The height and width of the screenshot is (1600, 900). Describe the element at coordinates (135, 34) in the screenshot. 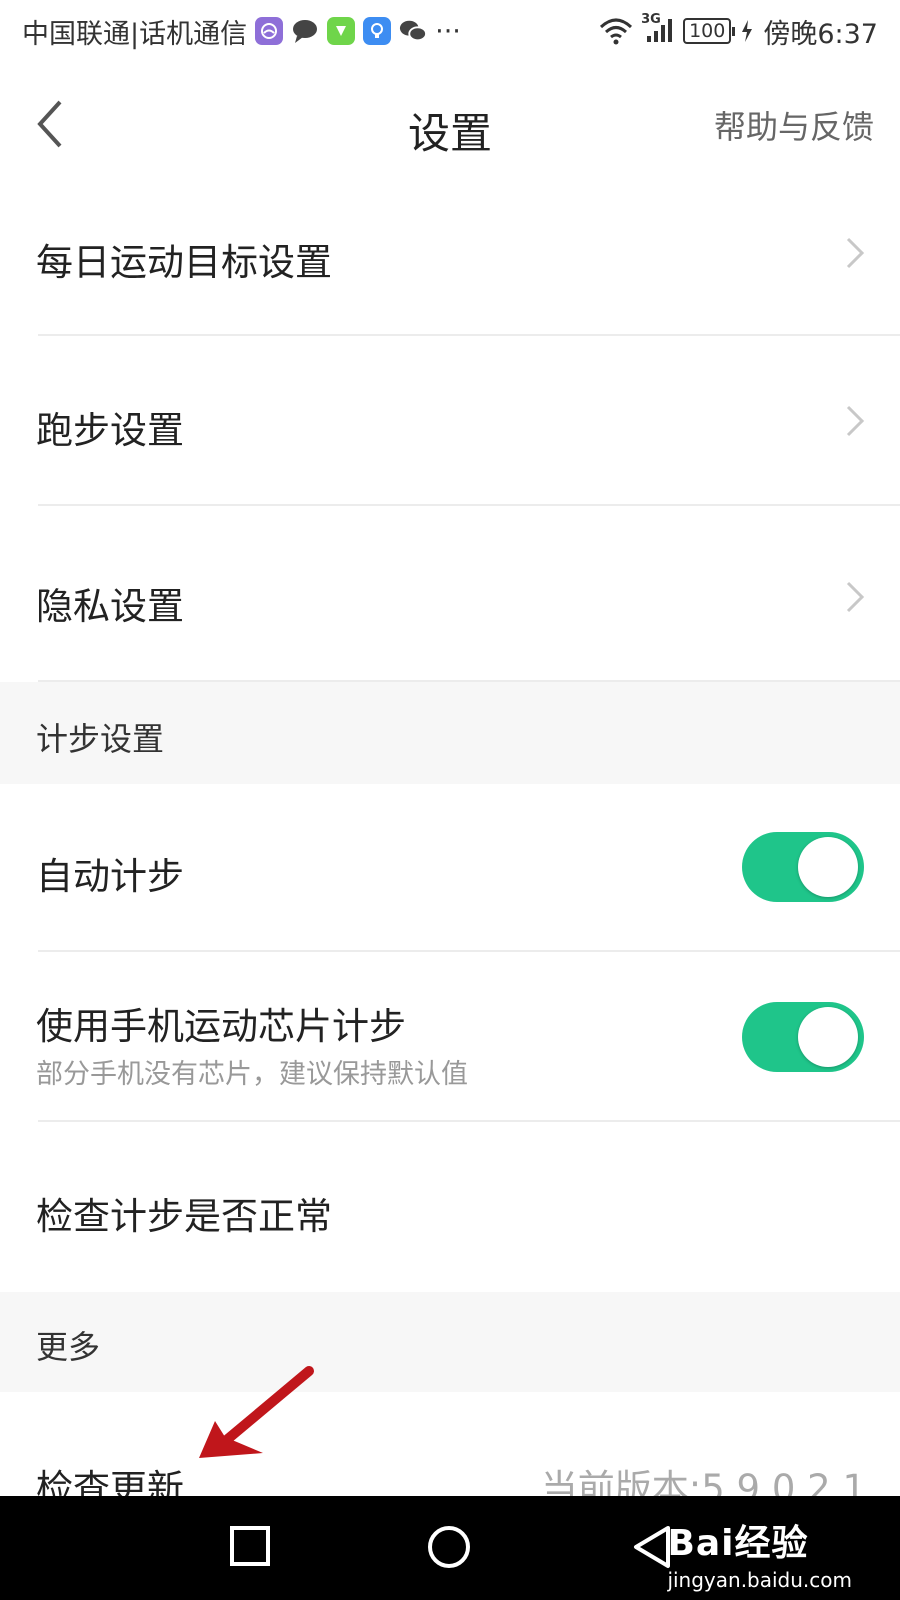

I see `carrier-text: 中国联通|话机通信` at that location.